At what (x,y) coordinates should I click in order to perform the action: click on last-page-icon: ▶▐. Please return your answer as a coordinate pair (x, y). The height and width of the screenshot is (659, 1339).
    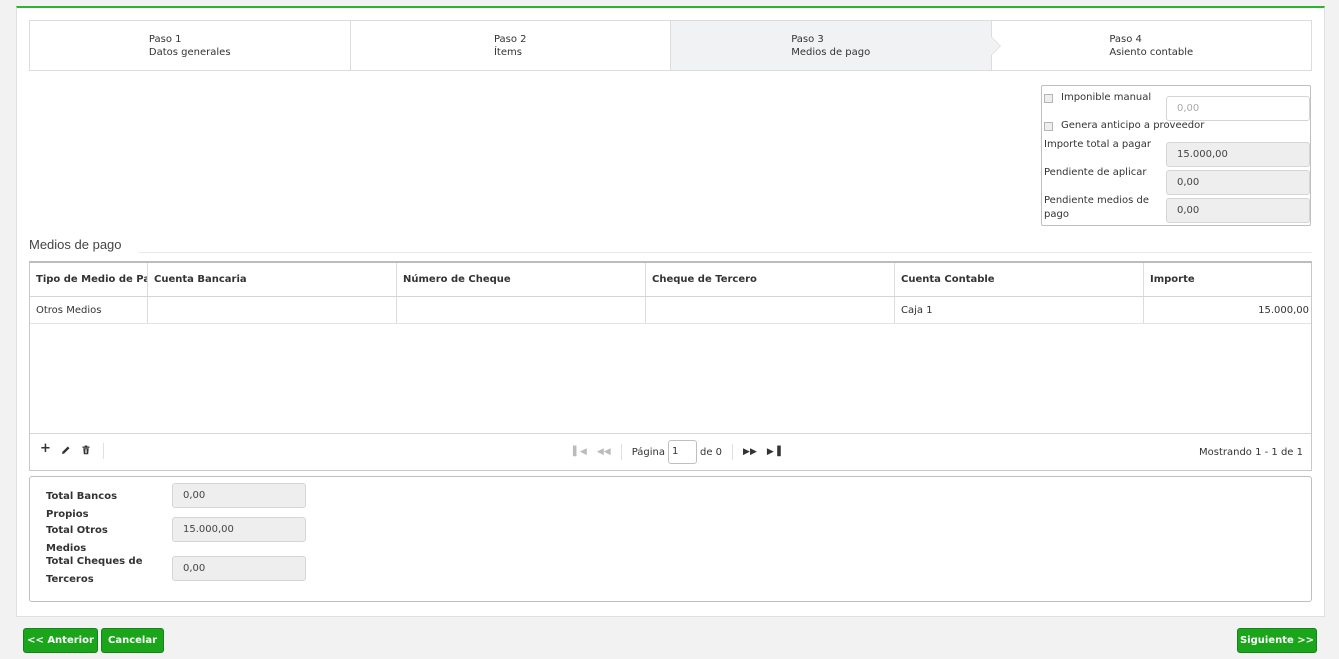
    Looking at the image, I should click on (774, 452).